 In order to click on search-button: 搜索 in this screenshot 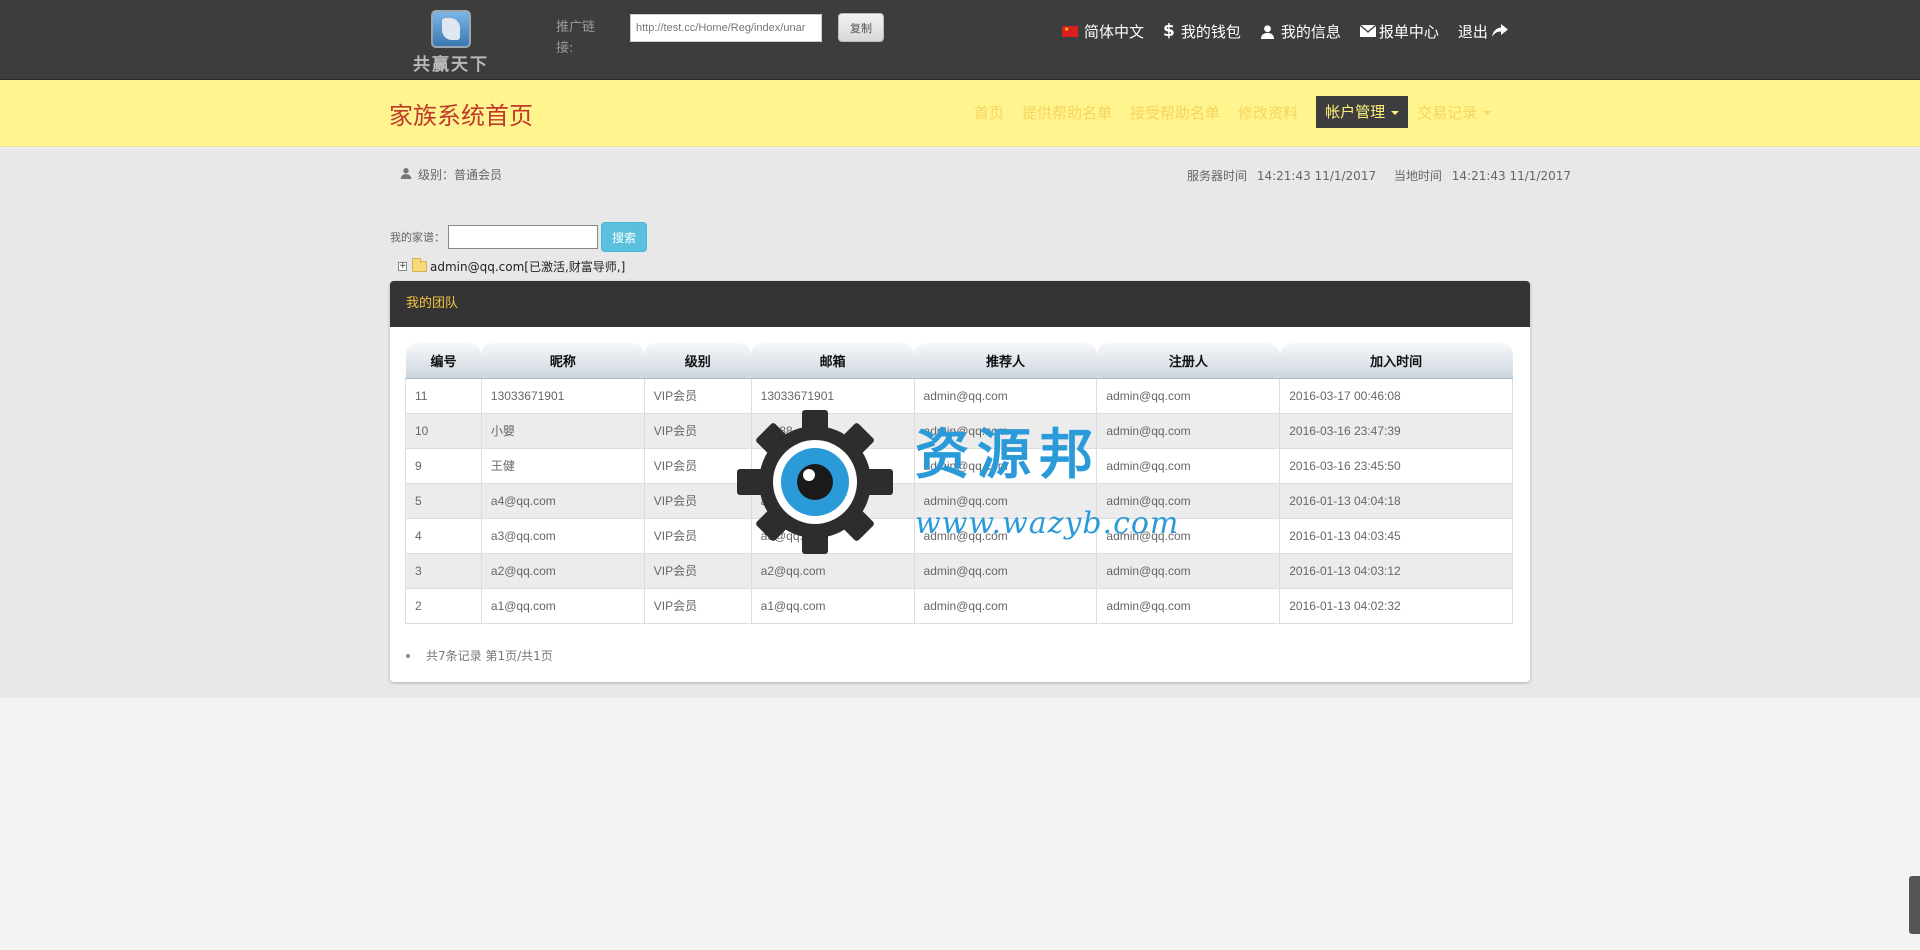, I will do `click(624, 237)`.